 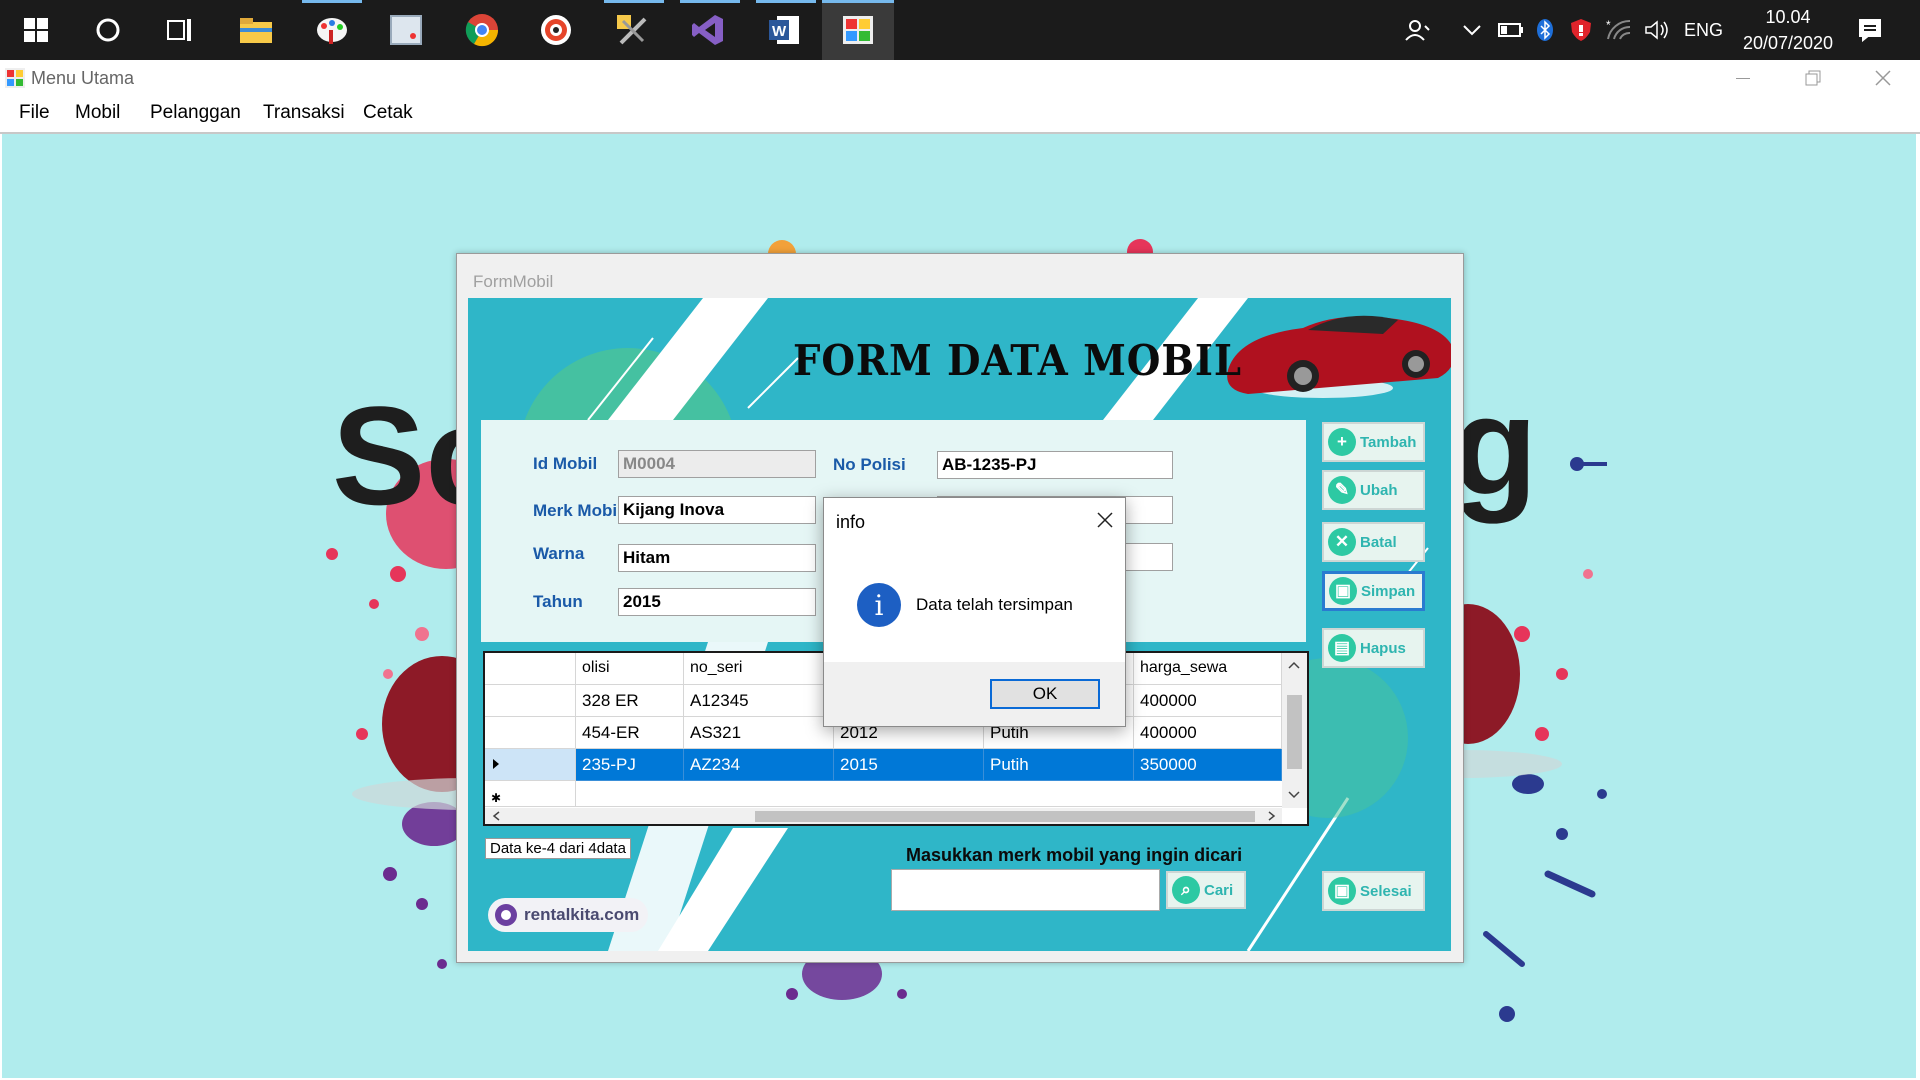 I want to click on tambah-button: + Tambah, so click(x=1373, y=442).